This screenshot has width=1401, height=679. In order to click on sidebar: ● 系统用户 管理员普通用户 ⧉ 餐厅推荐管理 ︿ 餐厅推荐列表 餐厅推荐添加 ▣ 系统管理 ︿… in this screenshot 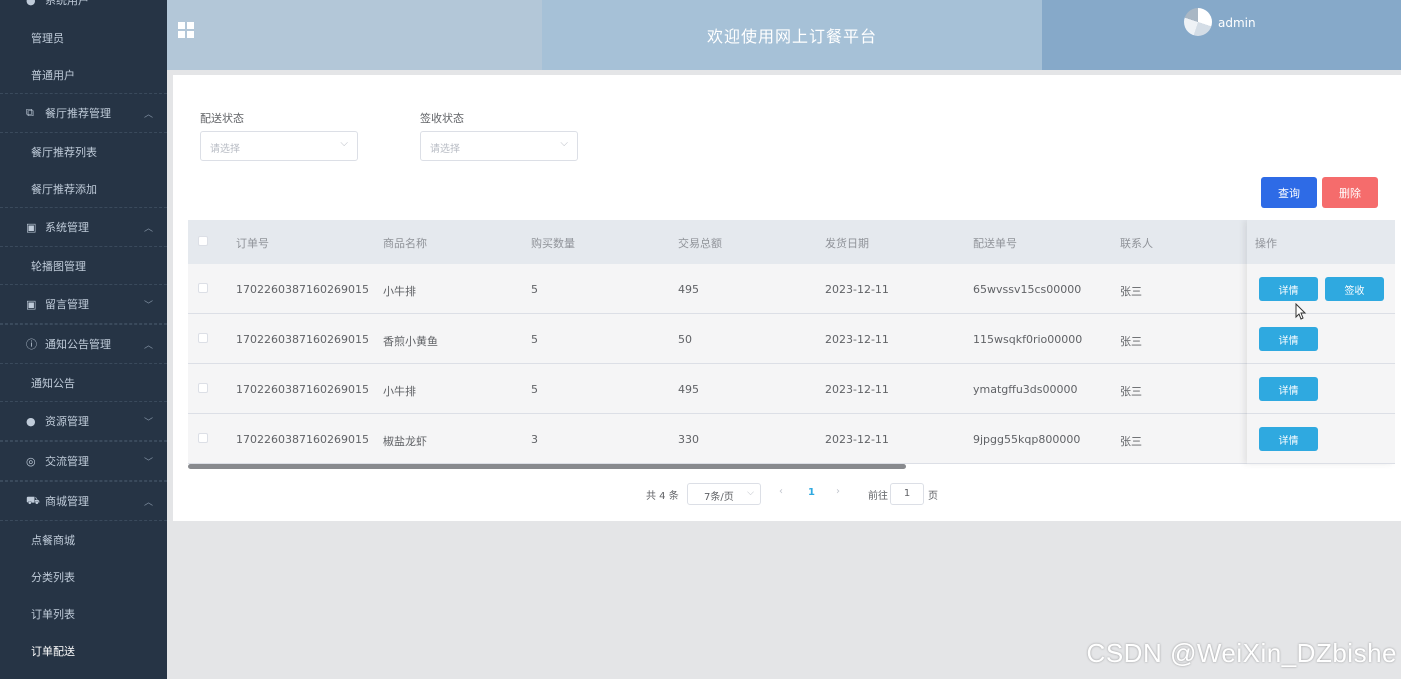, I will do `click(83, 339)`.